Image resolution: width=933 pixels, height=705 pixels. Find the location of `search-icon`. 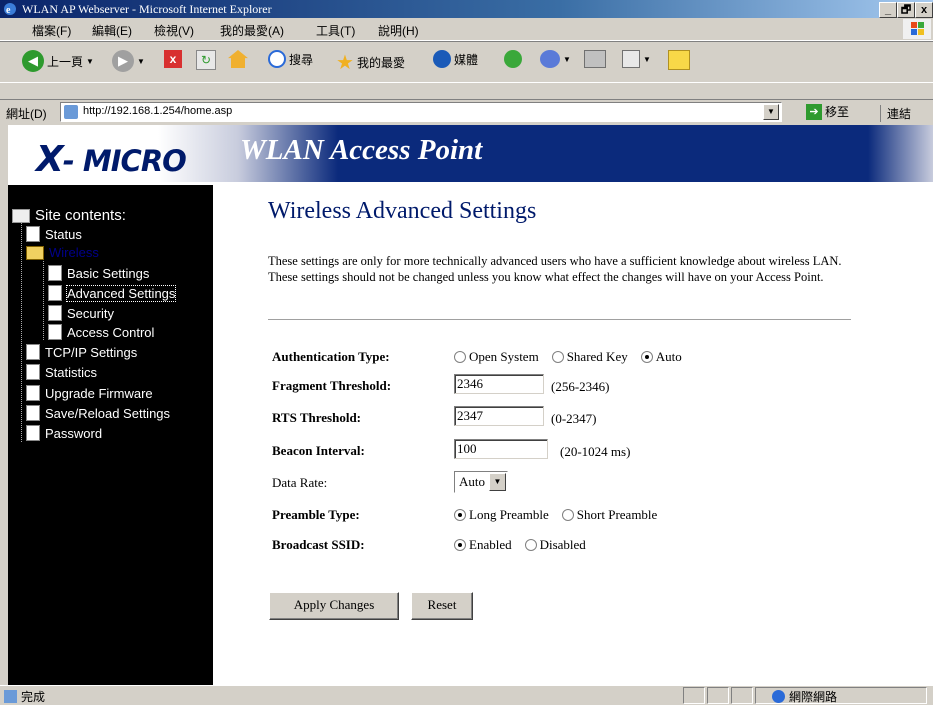

search-icon is located at coordinates (277, 59).